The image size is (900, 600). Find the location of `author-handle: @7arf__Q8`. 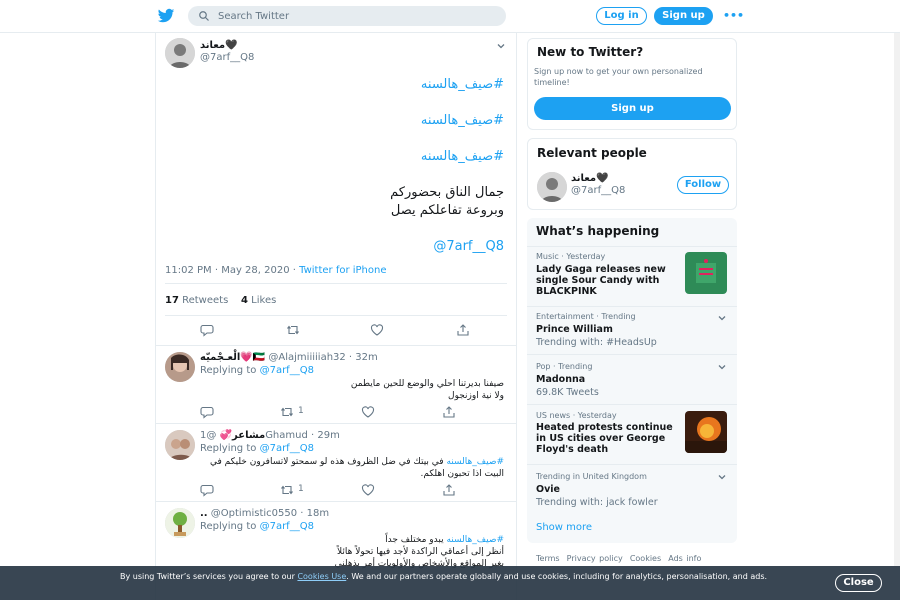

author-handle: @7arf__Q8 is located at coordinates (227, 57).